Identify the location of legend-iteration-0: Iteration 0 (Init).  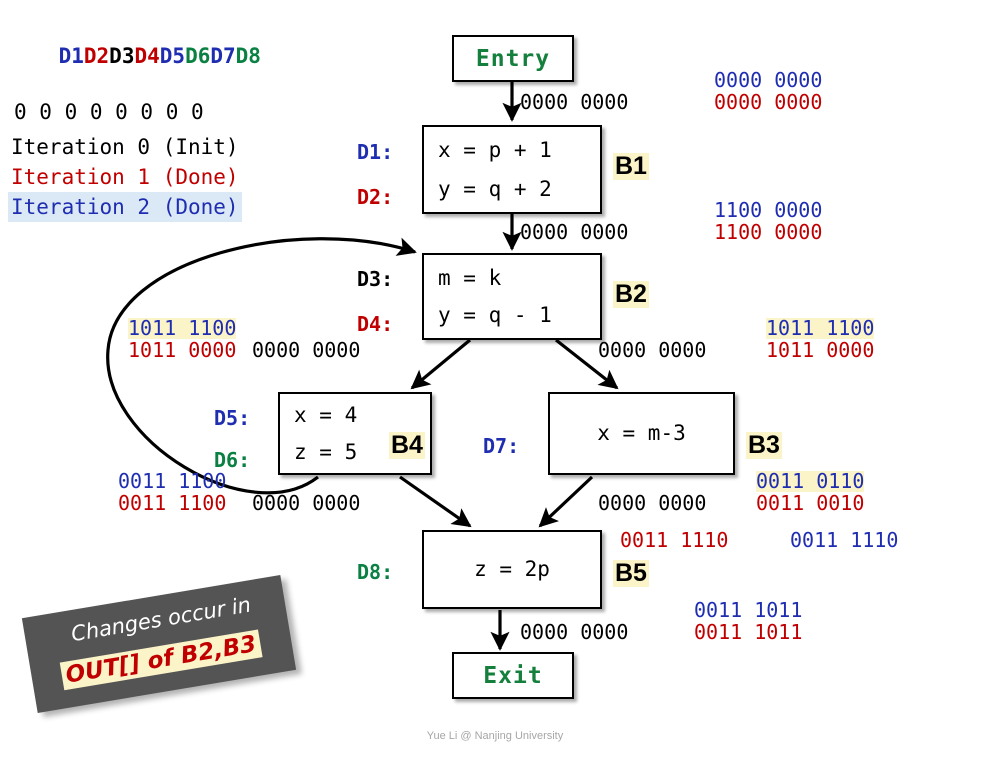
(125, 147).